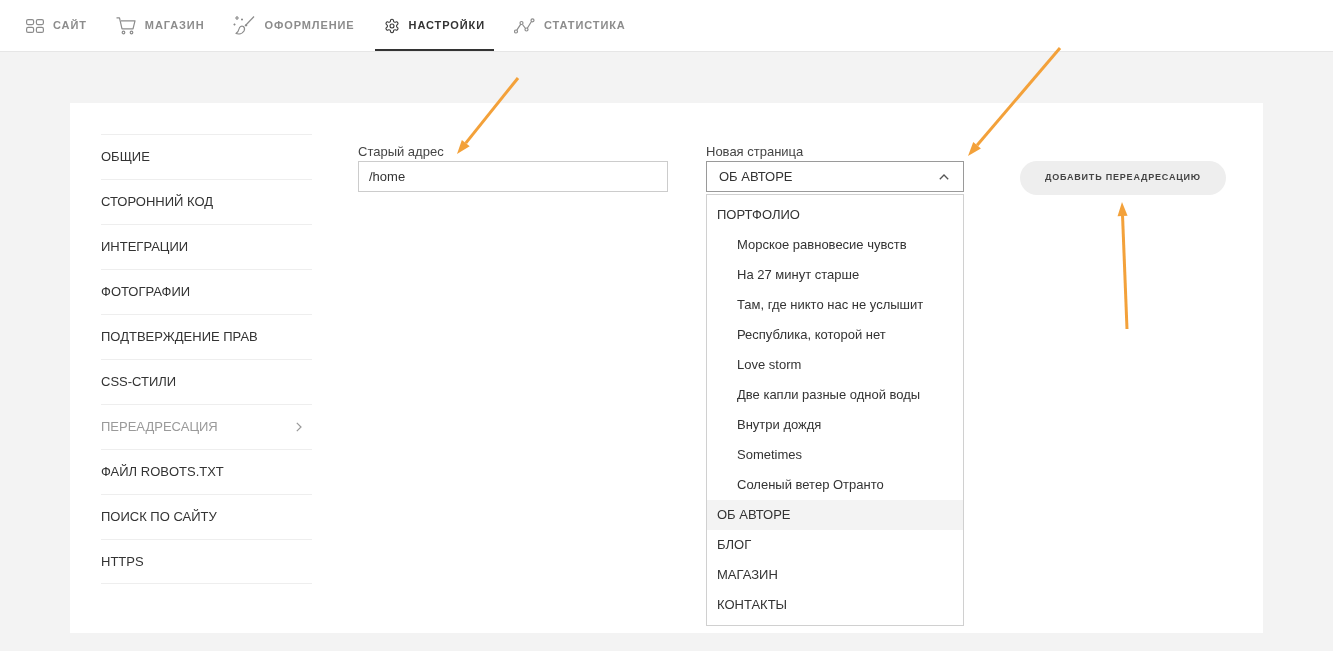  I want to click on sidebar-item: ПОИСК ПО САЙТУ, so click(206, 516).